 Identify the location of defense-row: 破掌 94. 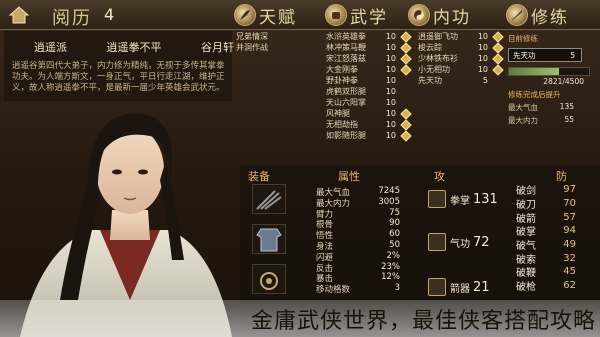
(556, 231).